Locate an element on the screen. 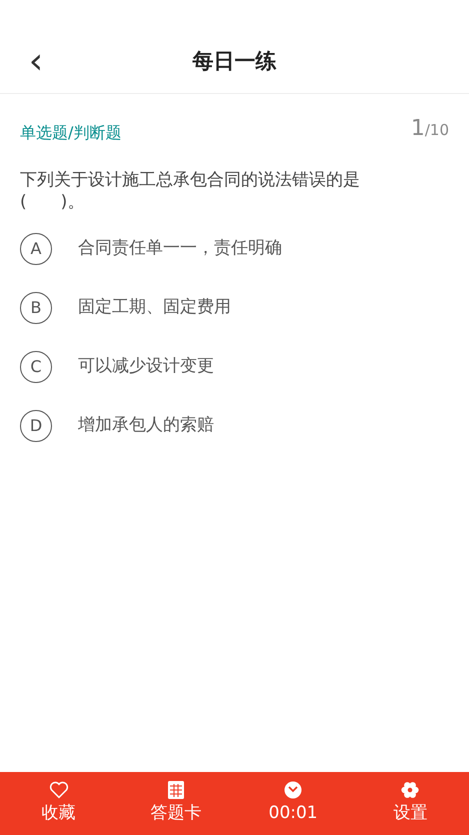 The image size is (469, 835). bottom-bar-item: 收藏 is located at coordinates (59, 803).